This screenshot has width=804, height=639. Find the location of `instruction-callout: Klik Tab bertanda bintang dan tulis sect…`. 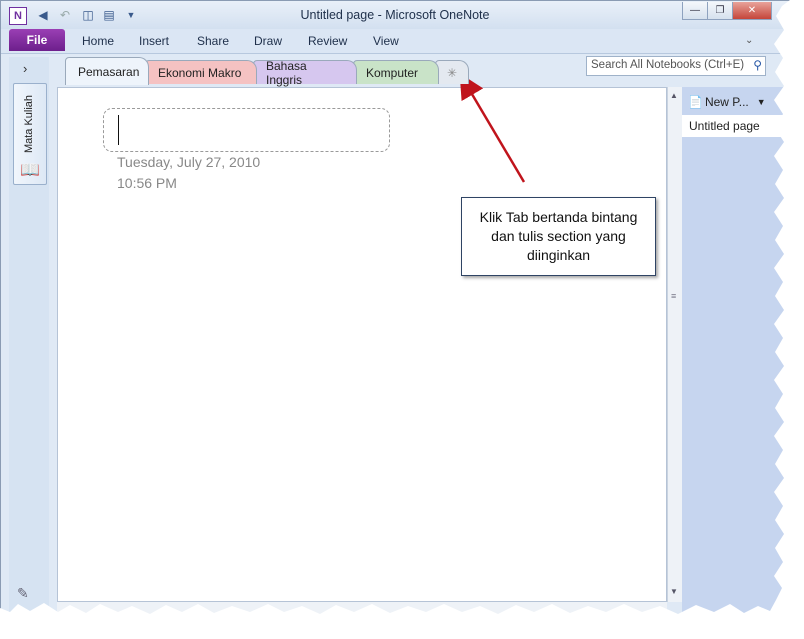

instruction-callout: Klik Tab bertanda bintang dan tulis sect… is located at coordinates (558, 236).